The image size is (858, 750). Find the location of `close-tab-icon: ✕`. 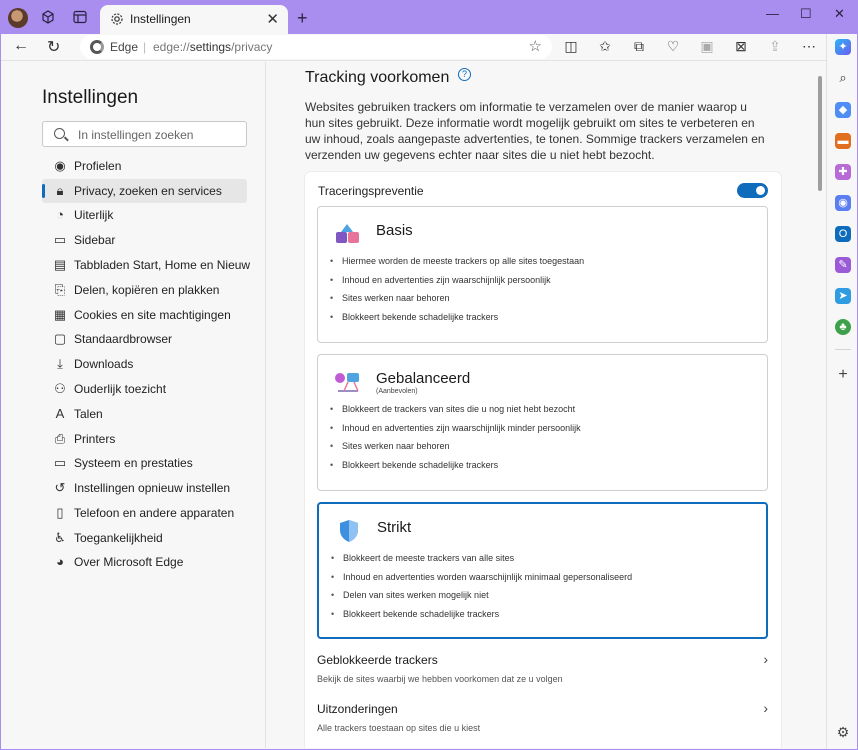

close-tab-icon: ✕ is located at coordinates (272, 19).